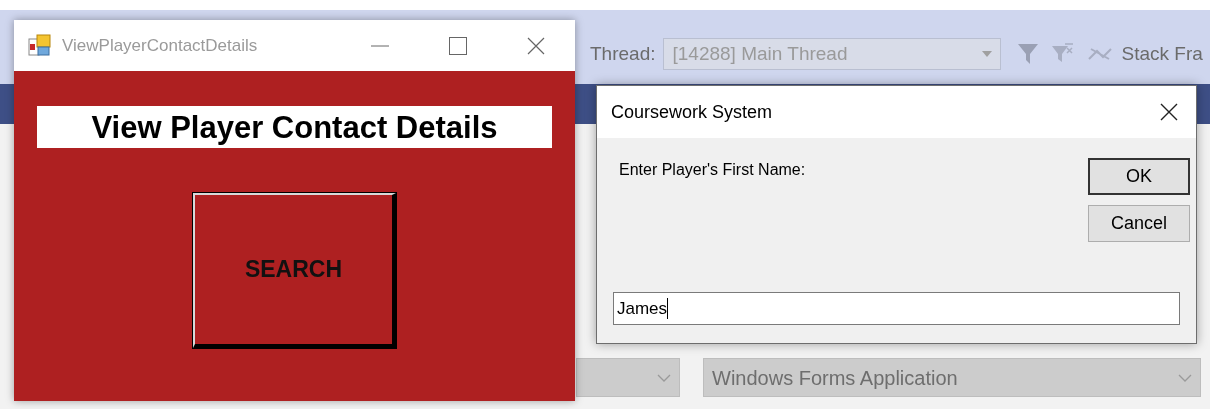 The image size is (1210, 409). I want to click on app-icon, so click(40, 45).